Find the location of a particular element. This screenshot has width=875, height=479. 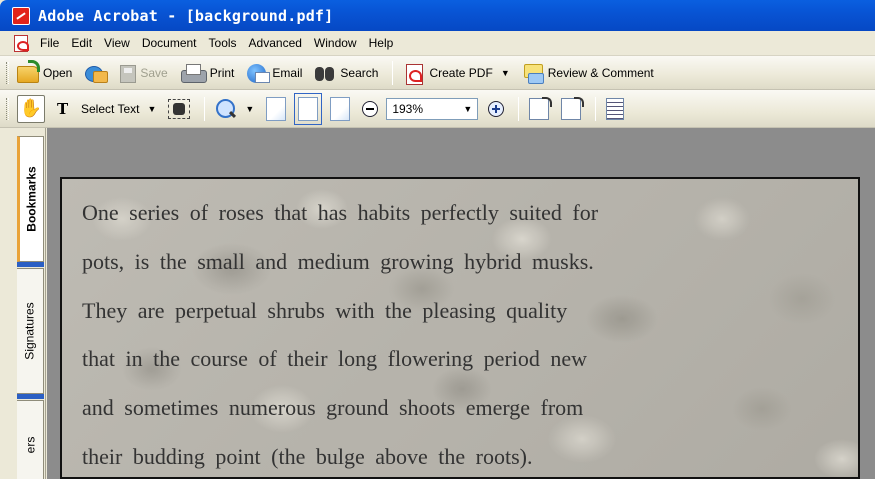

review-comment-button: Review & Comment is located at coordinates (588, 73).